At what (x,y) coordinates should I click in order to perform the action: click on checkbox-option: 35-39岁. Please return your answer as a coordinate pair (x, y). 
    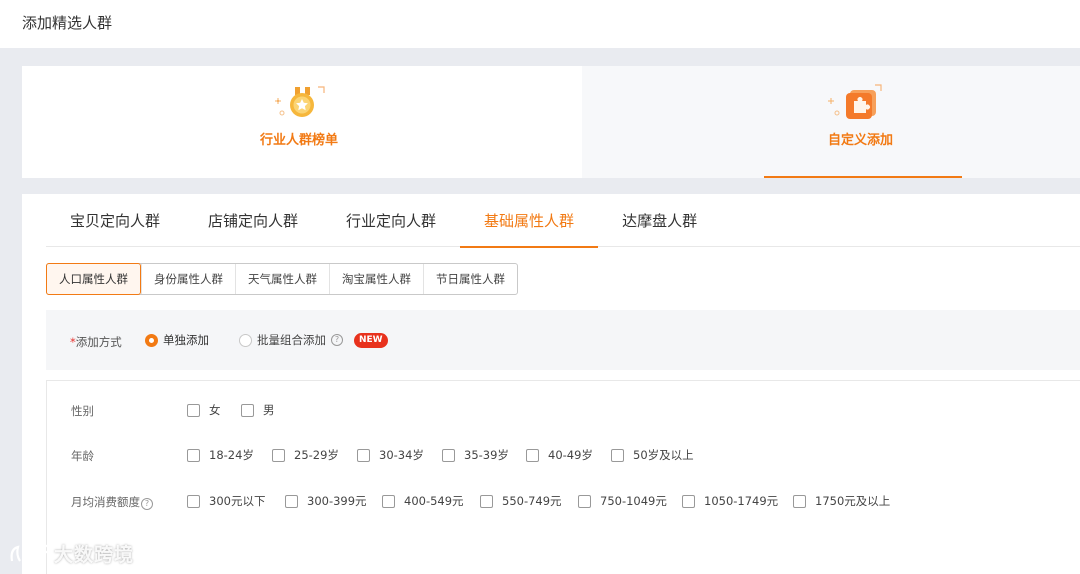
    Looking at the image, I should click on (475, 455).